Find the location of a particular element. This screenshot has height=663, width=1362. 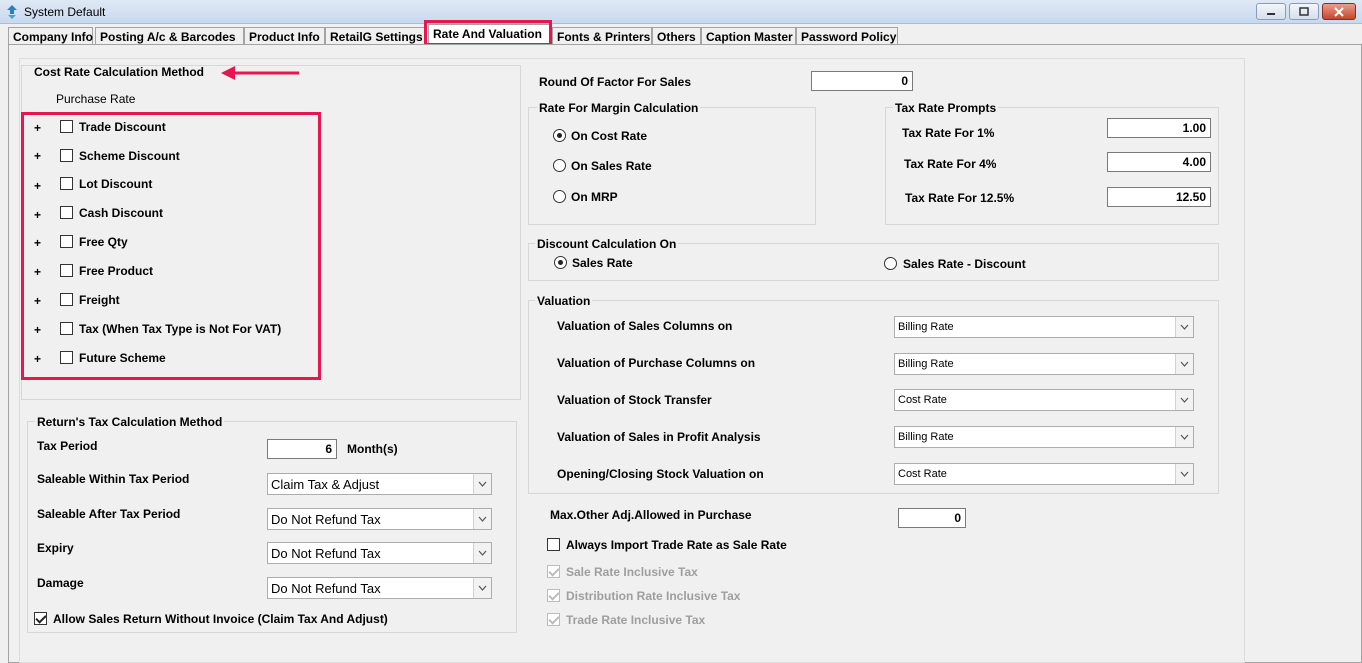

close-icon is located at coordinates (1339, 11).